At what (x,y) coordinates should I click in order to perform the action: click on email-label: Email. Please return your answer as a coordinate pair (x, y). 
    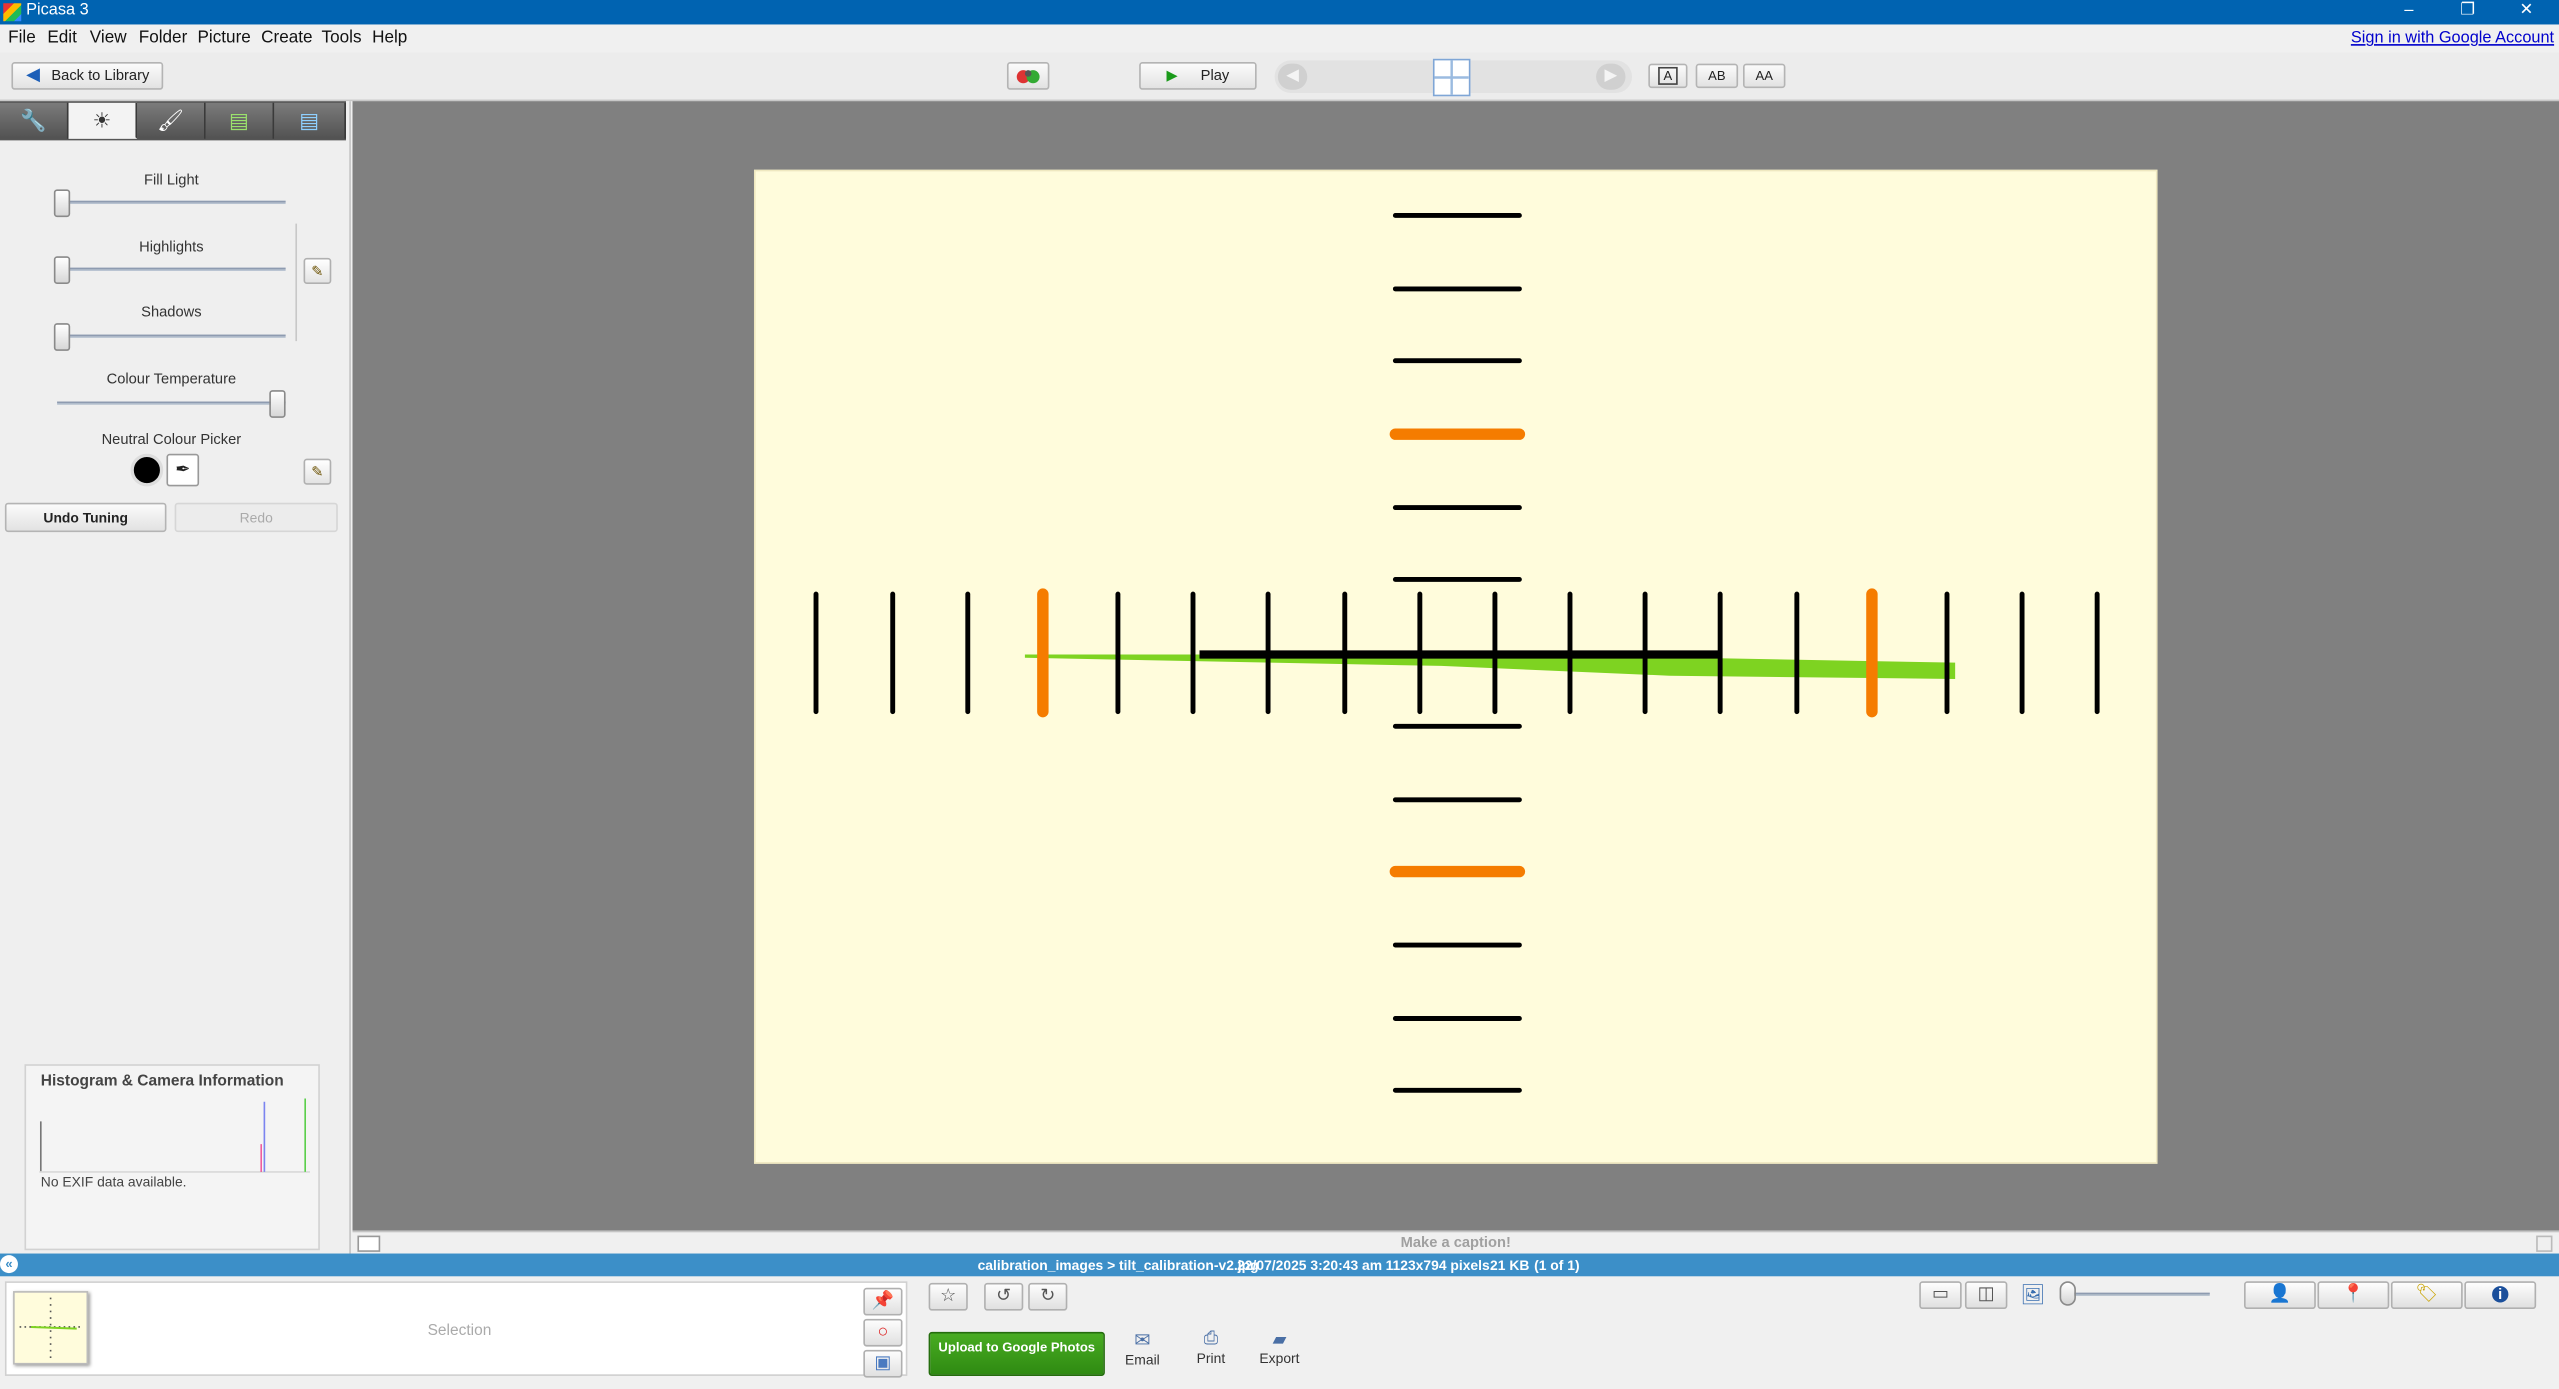
    Looking at the image, I should click on (1142, 1359).